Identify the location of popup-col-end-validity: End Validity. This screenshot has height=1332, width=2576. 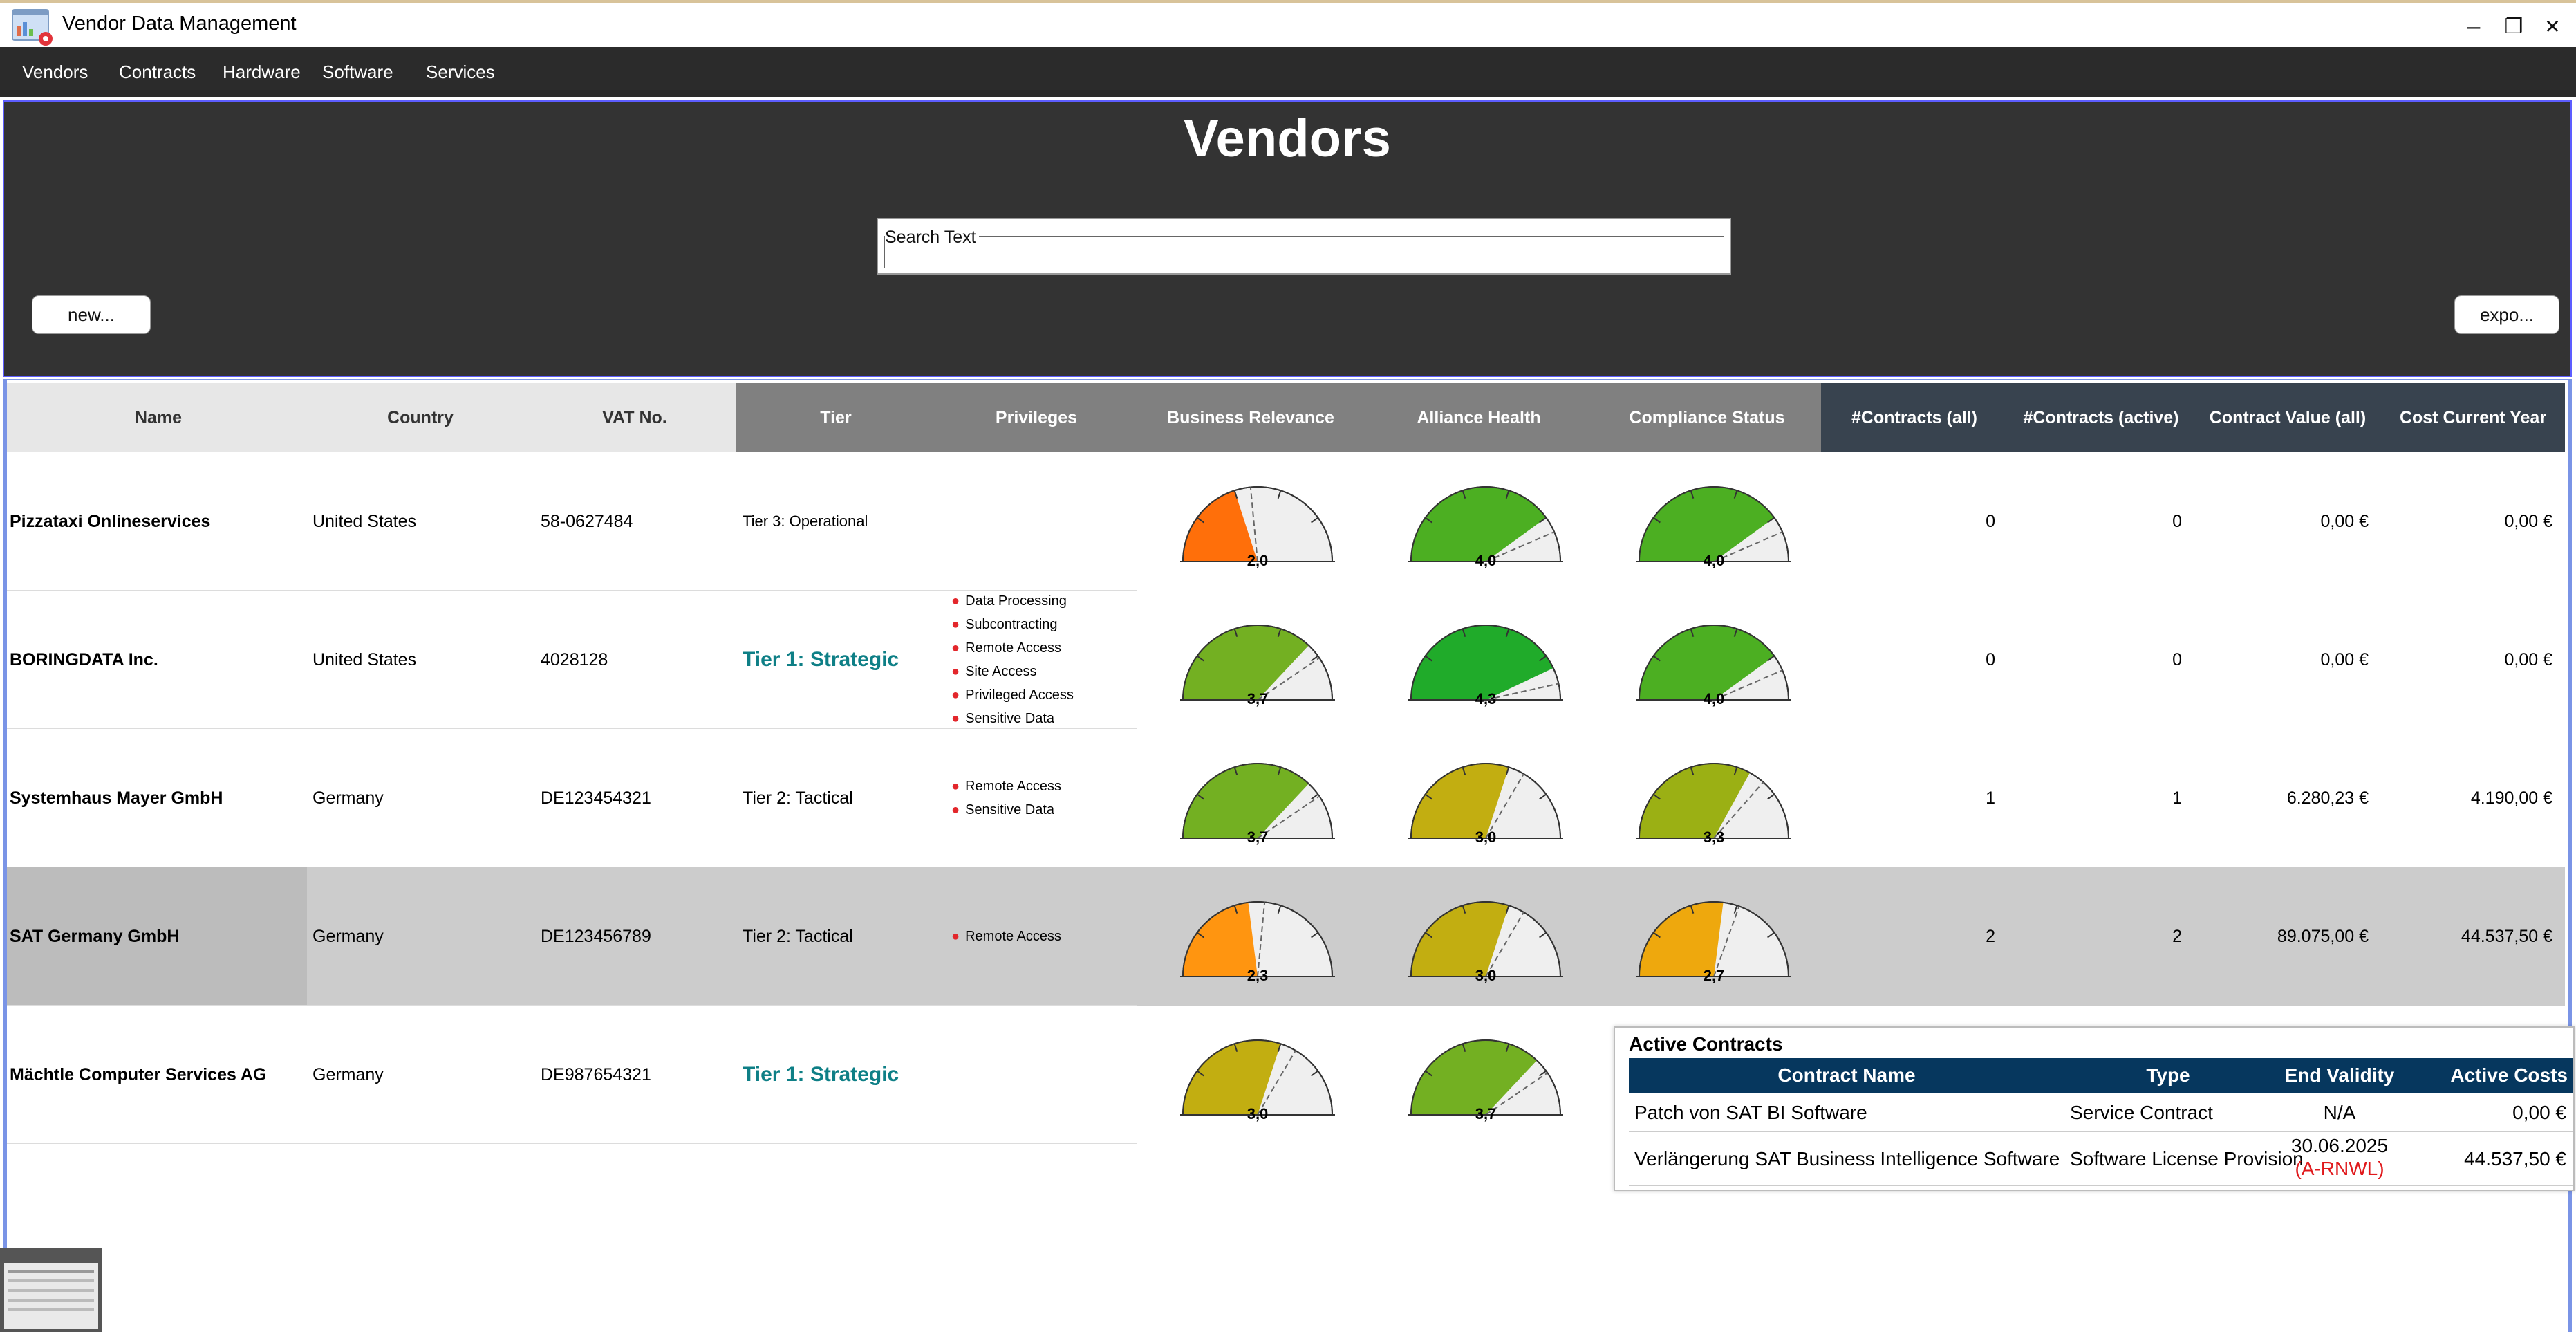
(2339, 1075).